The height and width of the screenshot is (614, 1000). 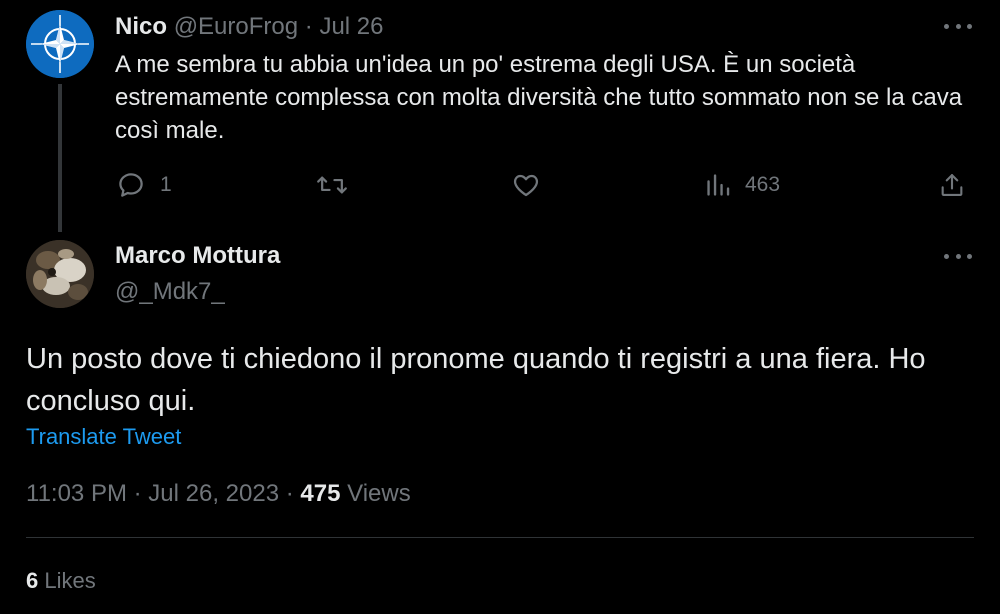 I want to click on parent-author-name: Nico, so click(x=141, y=26).